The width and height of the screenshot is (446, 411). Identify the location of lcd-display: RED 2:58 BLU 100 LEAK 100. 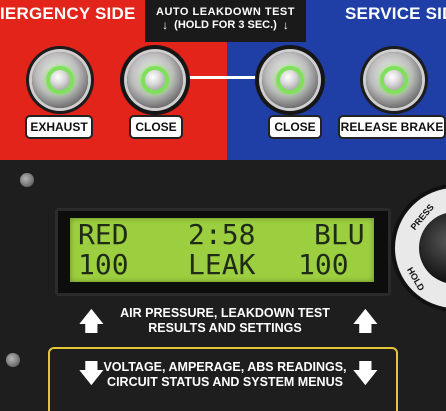
(222, 250).